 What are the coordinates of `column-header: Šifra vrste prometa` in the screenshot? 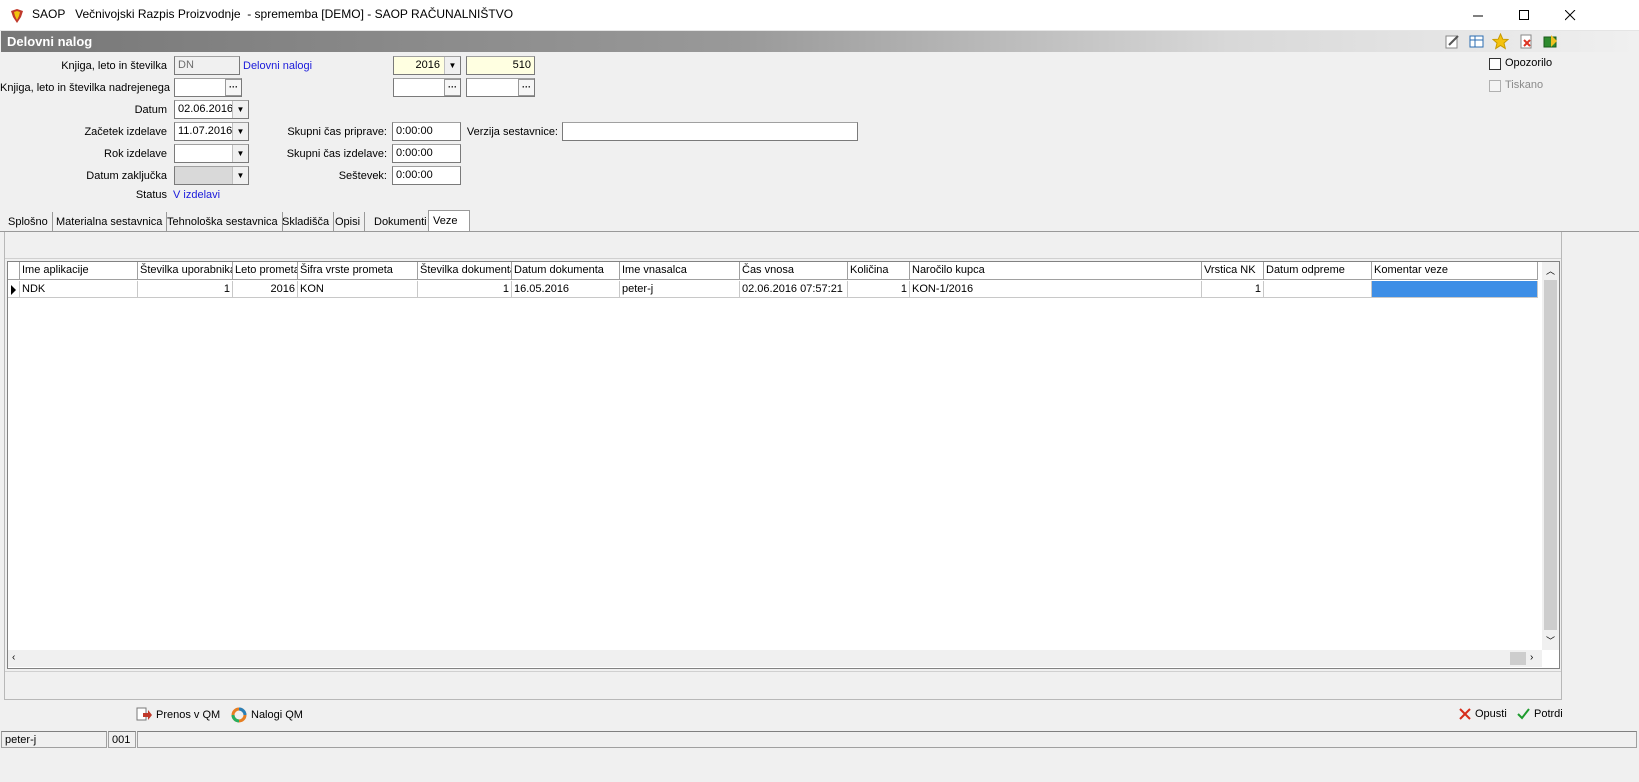 It's located at (358, 271).